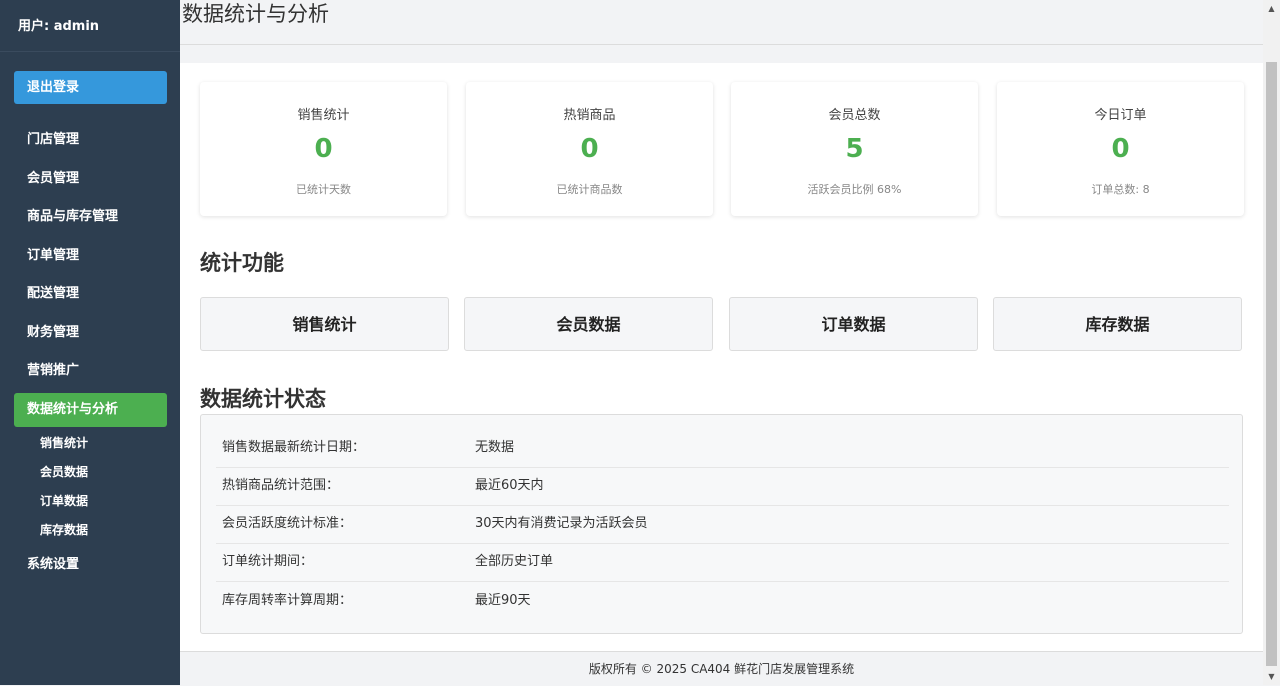 This screenshot has width=1280, height=686. What do you see at coordinates (90, 443) in the screenshot?
I see `sidebar-subitem-sales: 销售统计` at bounding box center [90, 443].